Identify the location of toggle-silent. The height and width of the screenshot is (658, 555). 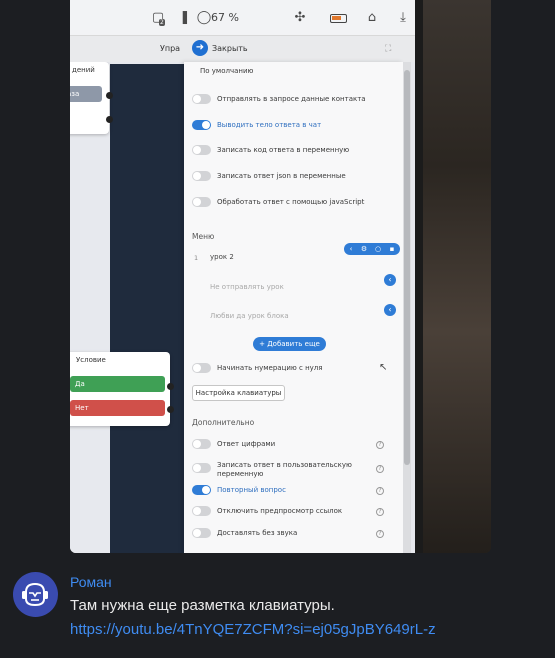
(201, 533).